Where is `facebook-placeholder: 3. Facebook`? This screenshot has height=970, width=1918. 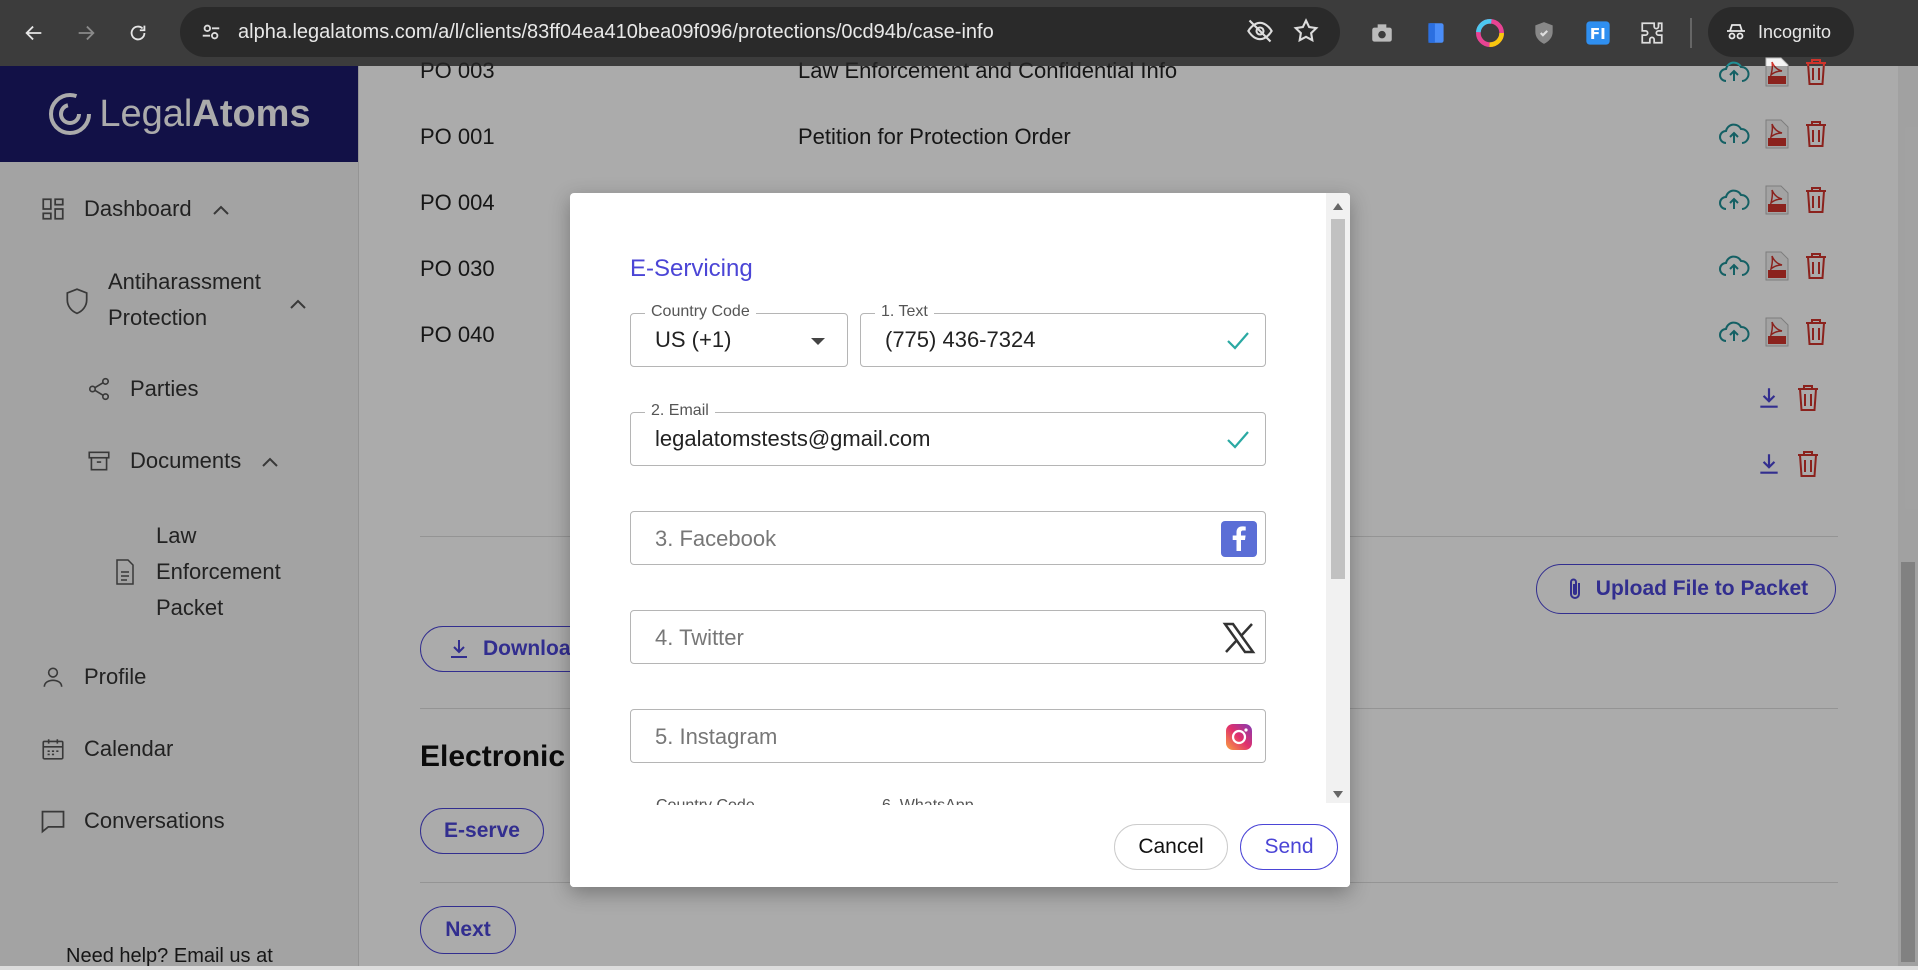
facebook-placeholder: 3. Facebook is located at coordinates (716, 538).